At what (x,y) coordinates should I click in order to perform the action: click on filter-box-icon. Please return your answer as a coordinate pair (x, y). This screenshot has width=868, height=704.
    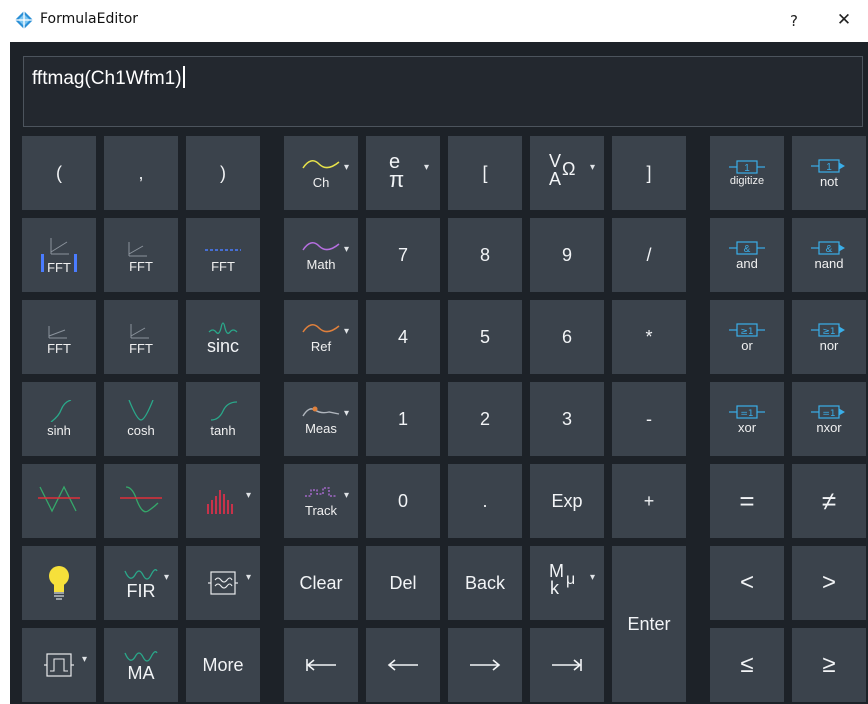
    Looking at the image, I should click on (223, 583).